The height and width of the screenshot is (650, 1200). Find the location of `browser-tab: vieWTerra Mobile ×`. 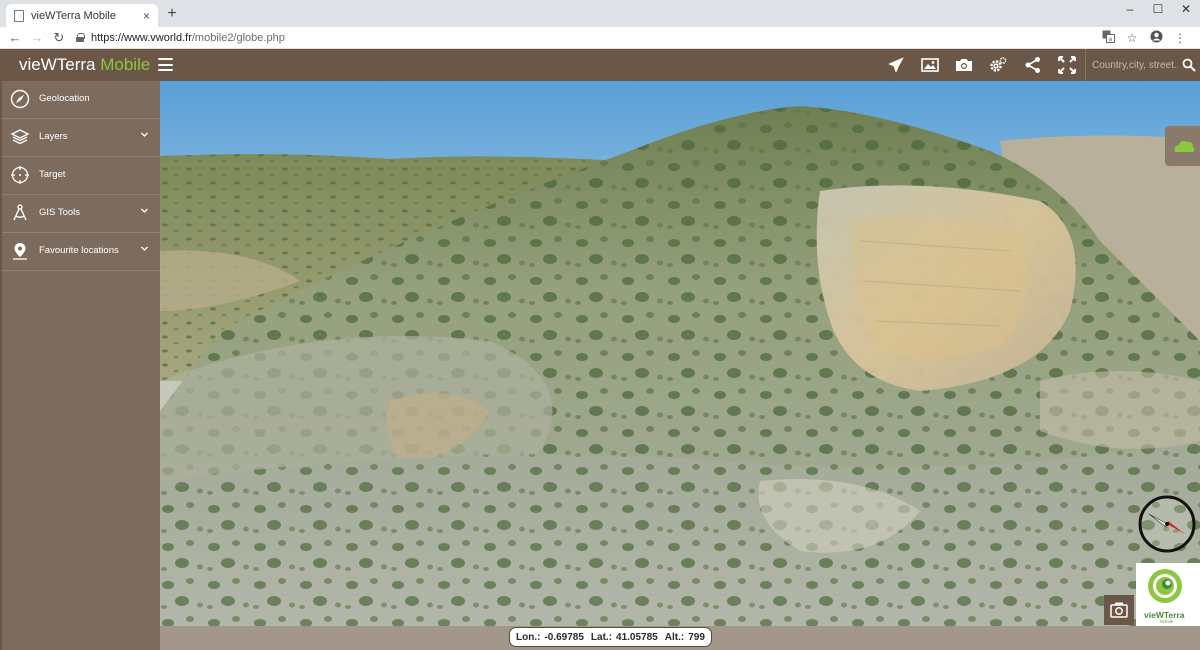

browser-tab: vieWTerra Mobile × is located at coordinates (82, 15).